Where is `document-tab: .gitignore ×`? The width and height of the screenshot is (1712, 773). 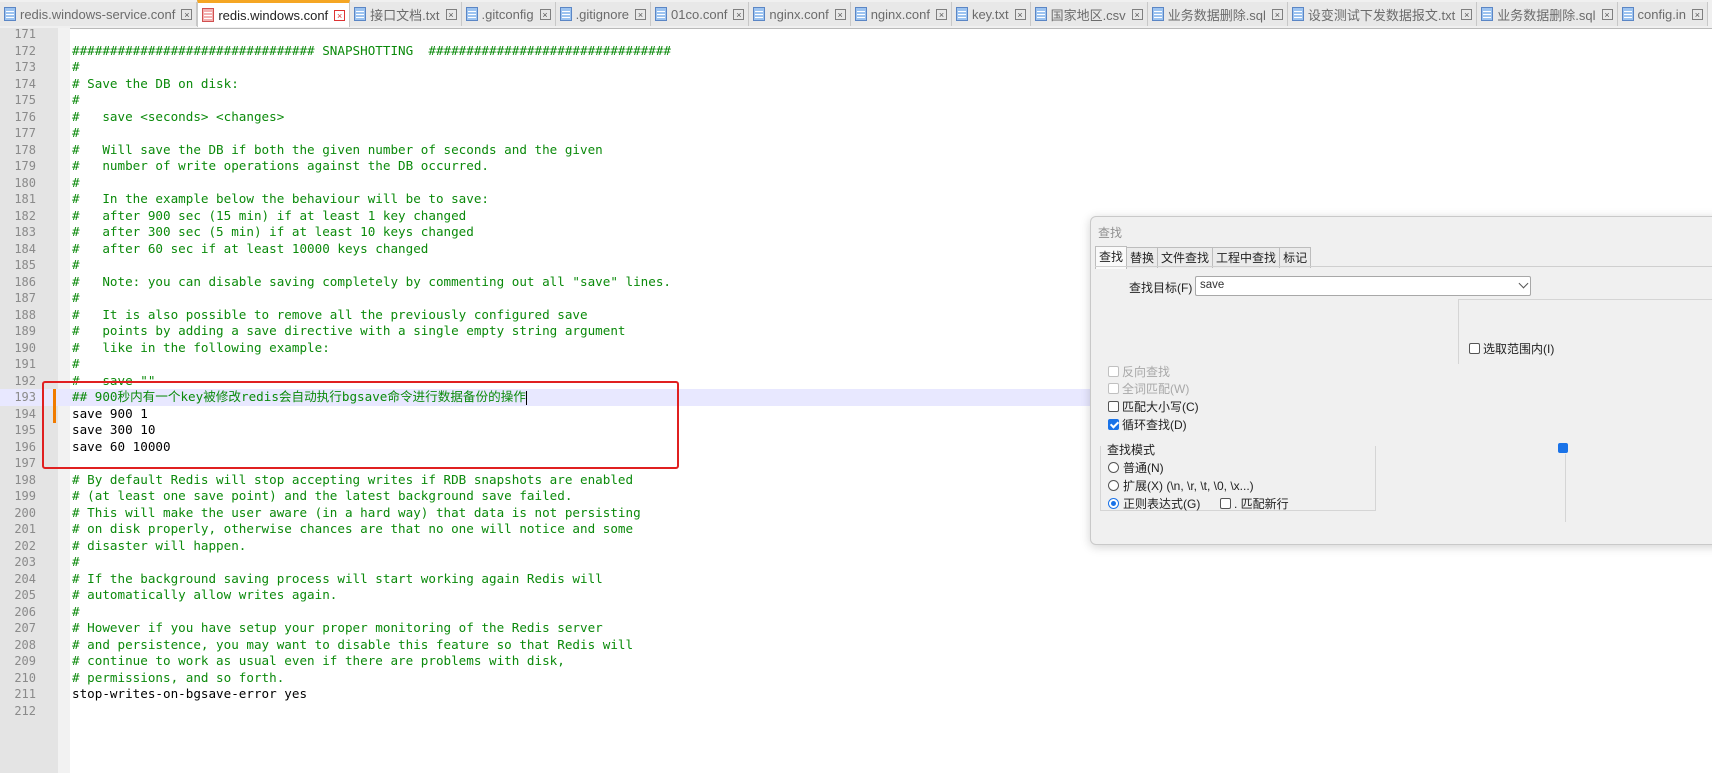
document-tab: .gitignore × is located at coordinates (603, 14).